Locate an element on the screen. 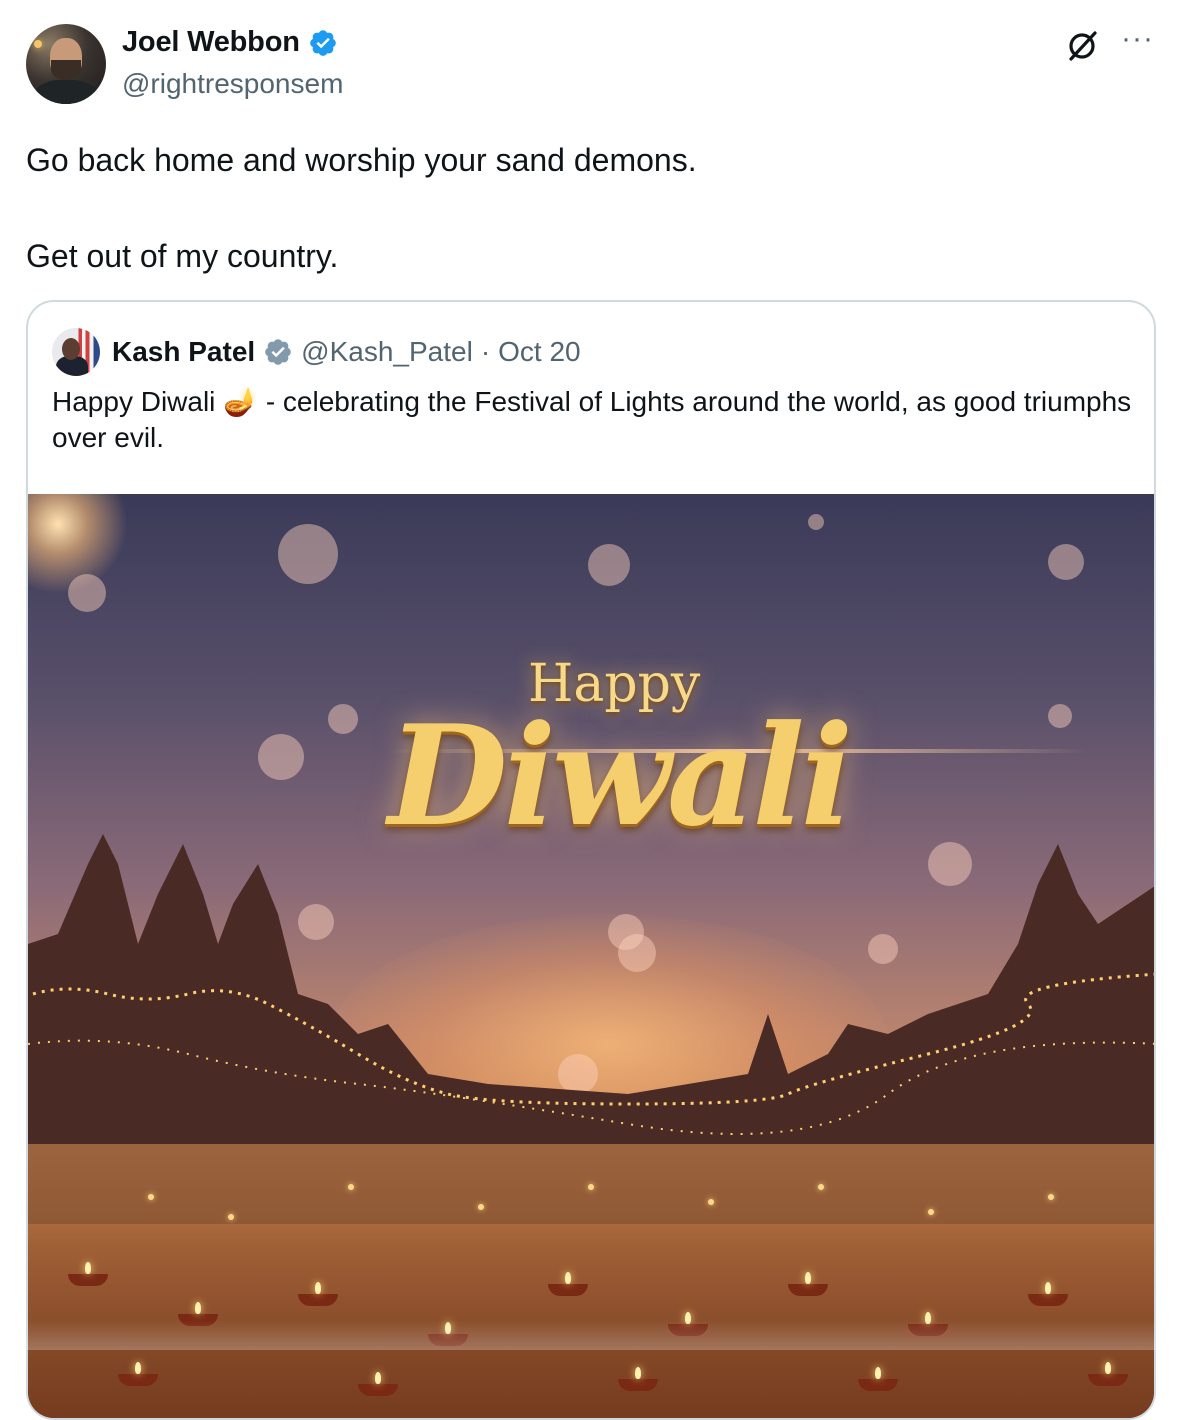  quoted-author-display-name: Kash Patel is located at coordinates (183, 352).